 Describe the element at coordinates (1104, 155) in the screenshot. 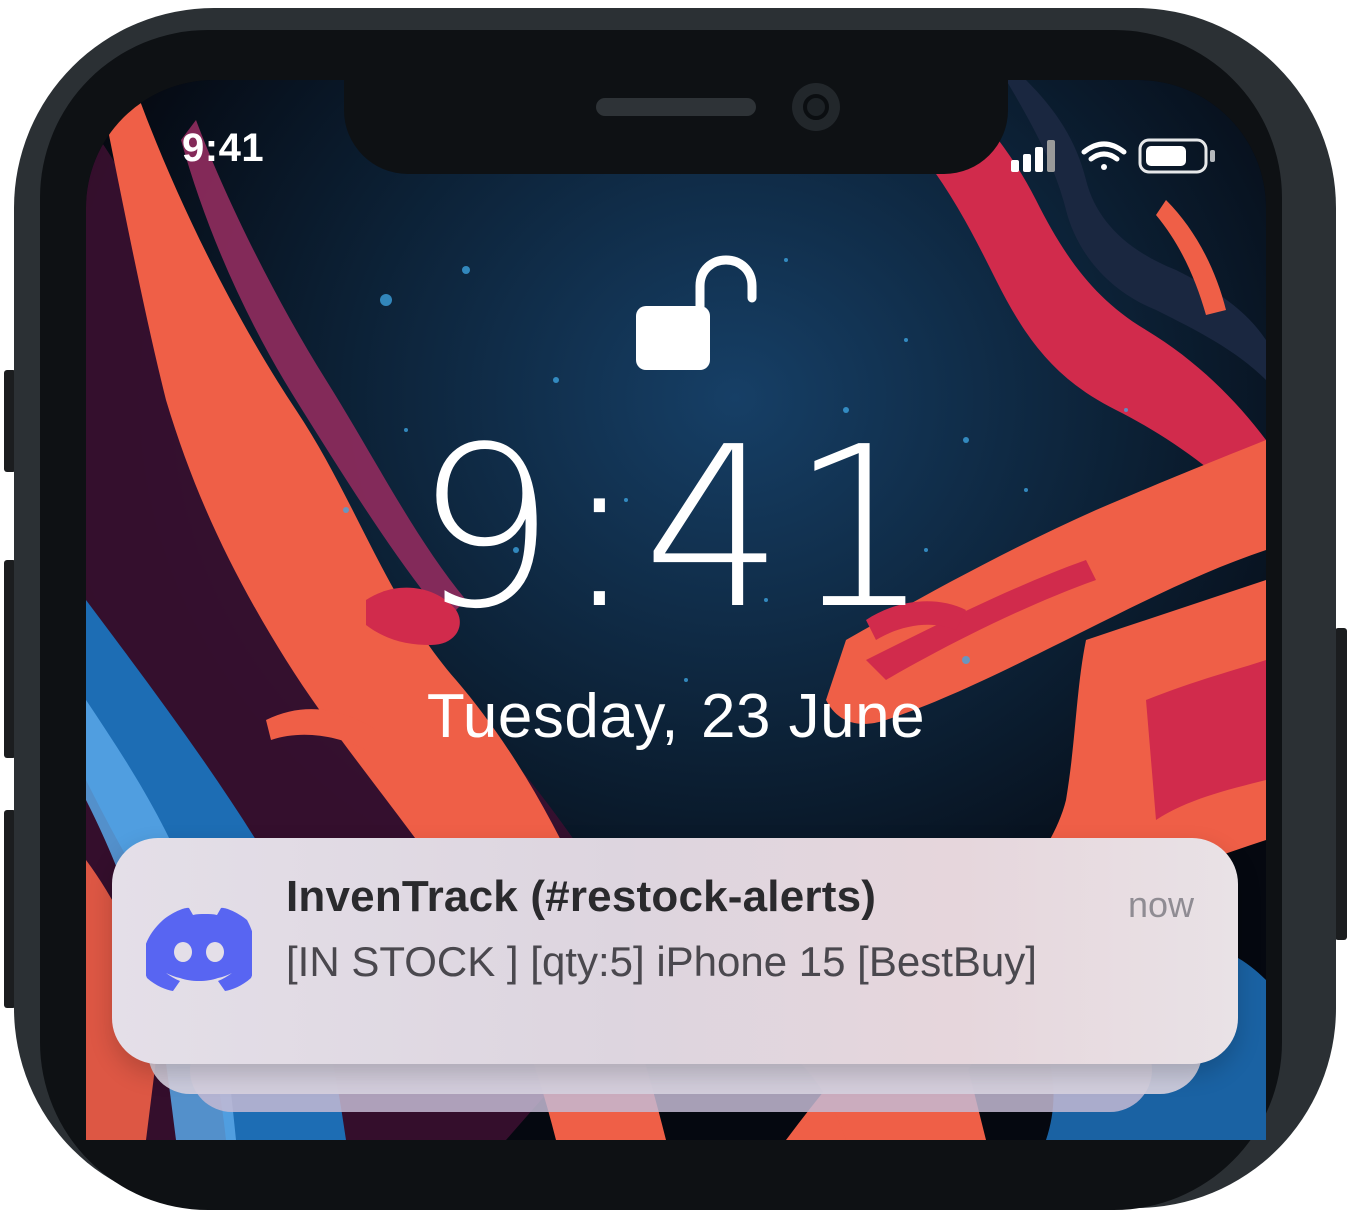

I see `wifi-icon` at that location.